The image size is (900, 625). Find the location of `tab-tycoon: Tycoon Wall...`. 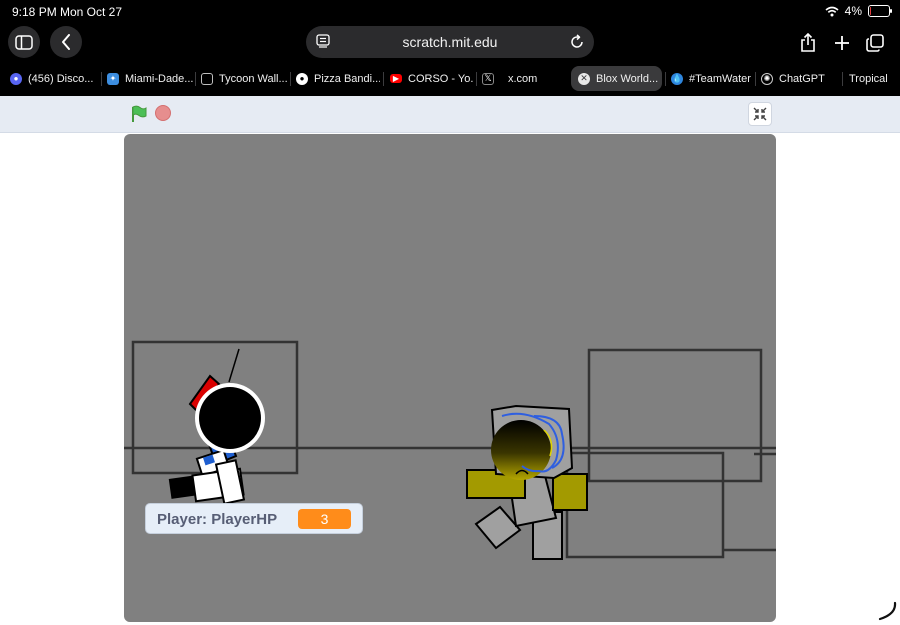

tab-tycoon: Tycoon Wall... is located at coordinates (245, 78).